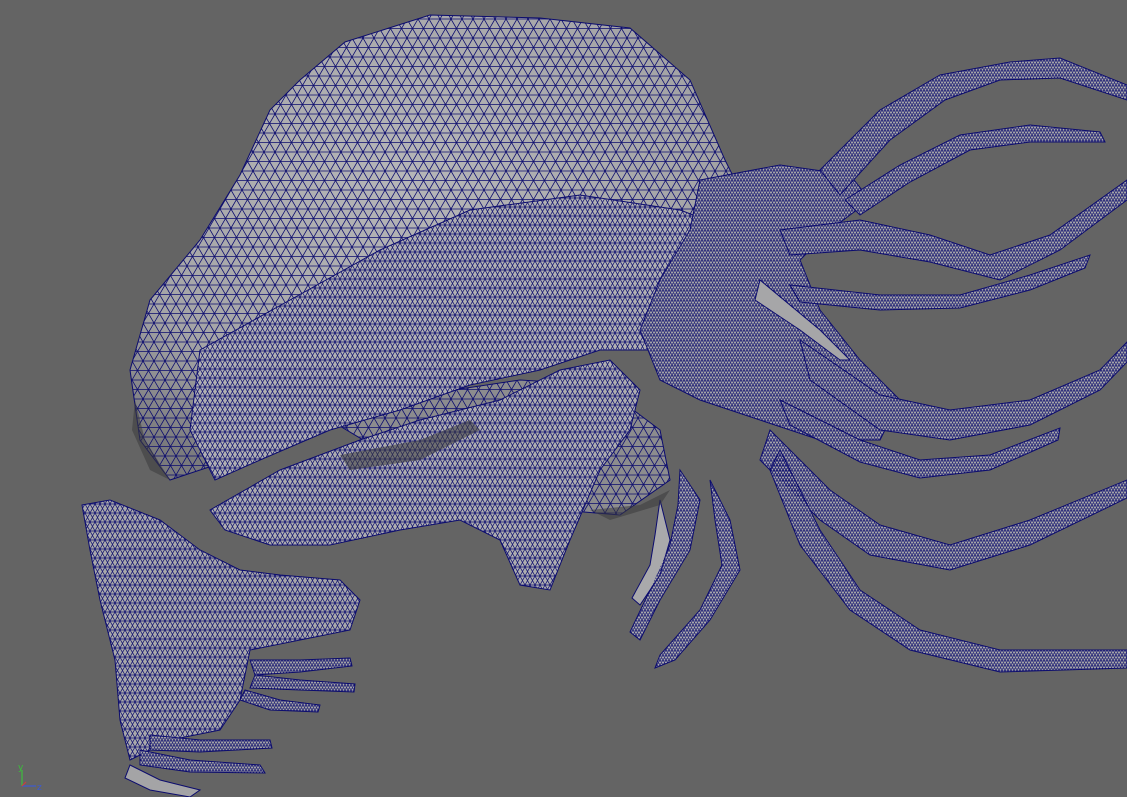  What do you see at coordinates (30, 777) in the screenshot?
I see `axis-gizmo: y z` at bounding box center [30, 777].